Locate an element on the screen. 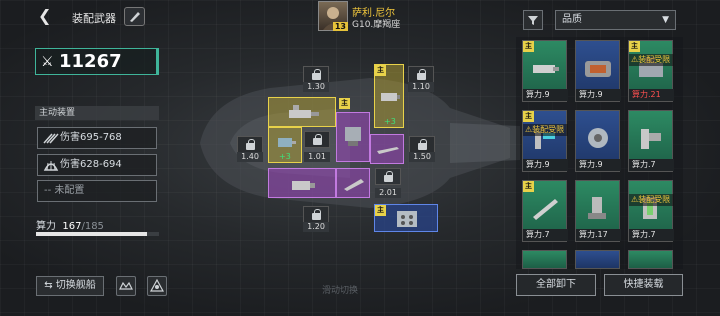 This screenshot has width=720, height=316. slot-cost: 1.40 is located at coordinates (250, 157).